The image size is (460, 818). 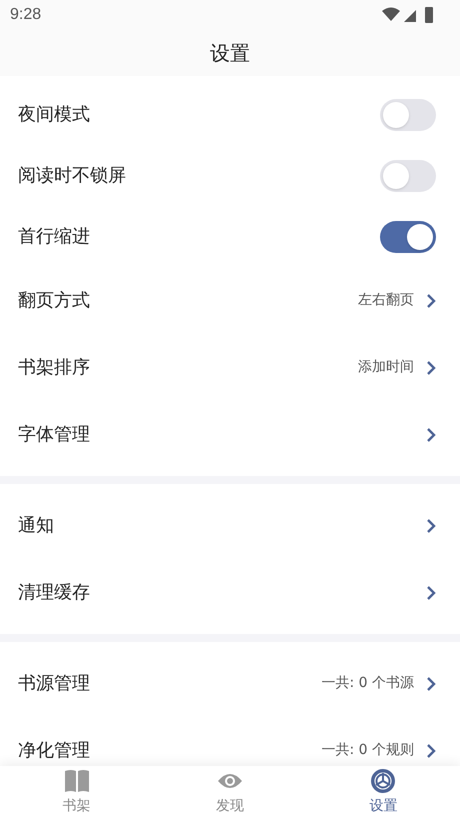 What do you see at coordinates (36, 526) in the screenshot?
I see `setting-label: 通知` at bounding box center [36, 526].